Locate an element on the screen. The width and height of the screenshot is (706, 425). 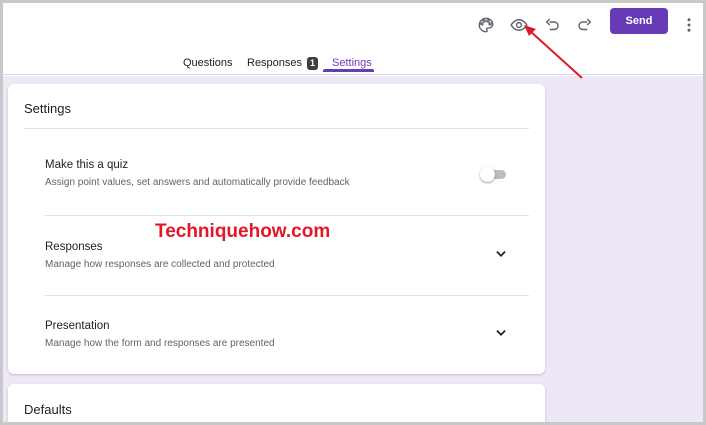
preview-eye-icon is located at coordinates (519, 25).